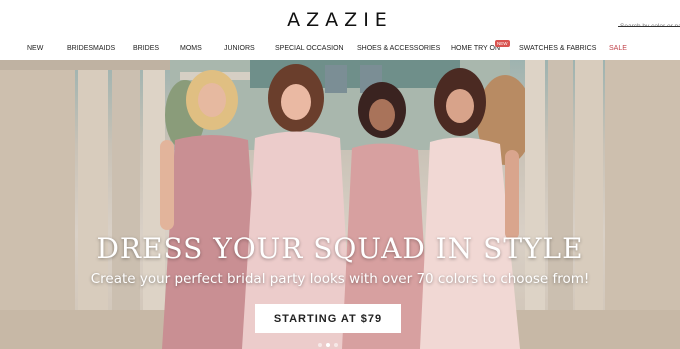  What do you see at coordinates (475, 48) in the screenshot?
I see `nav-item-home-try-on: HOME TRY ON` at bounding box center [475, 48].